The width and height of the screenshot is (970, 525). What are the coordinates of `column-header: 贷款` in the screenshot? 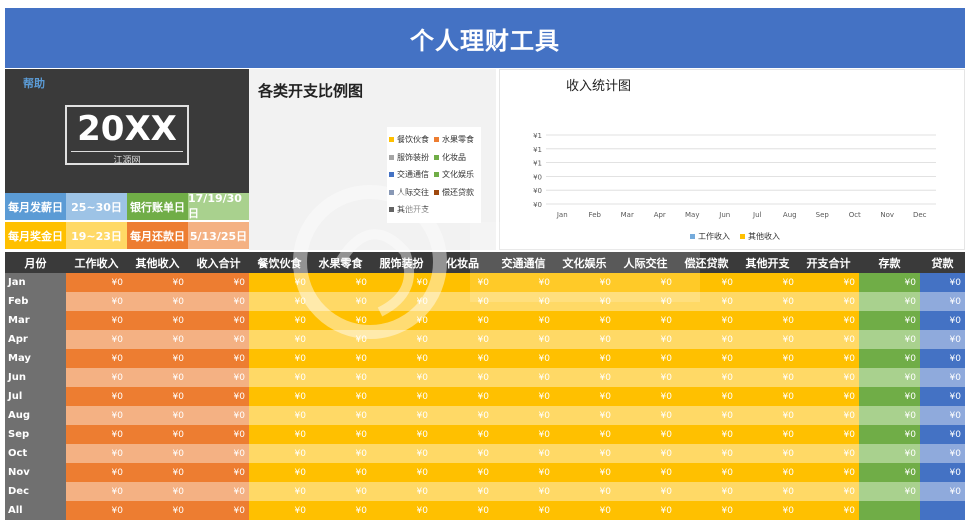 It's located at (942, 262).